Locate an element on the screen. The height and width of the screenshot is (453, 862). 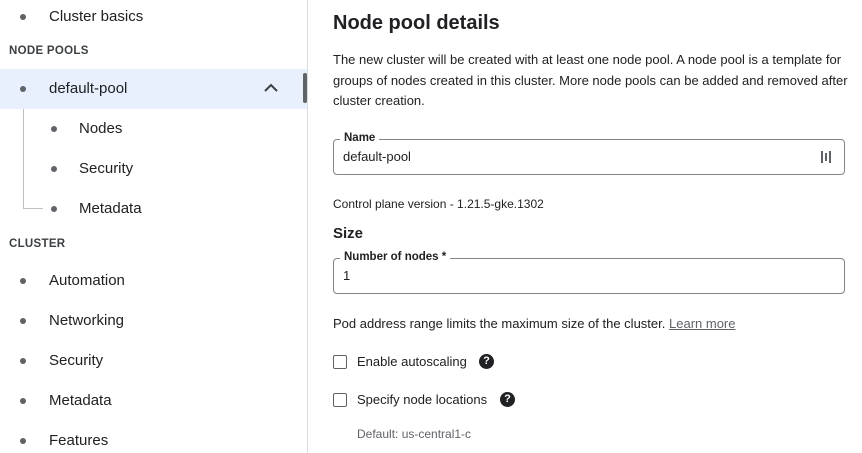
chevron-up-icon is located at coordinates (271, 88).